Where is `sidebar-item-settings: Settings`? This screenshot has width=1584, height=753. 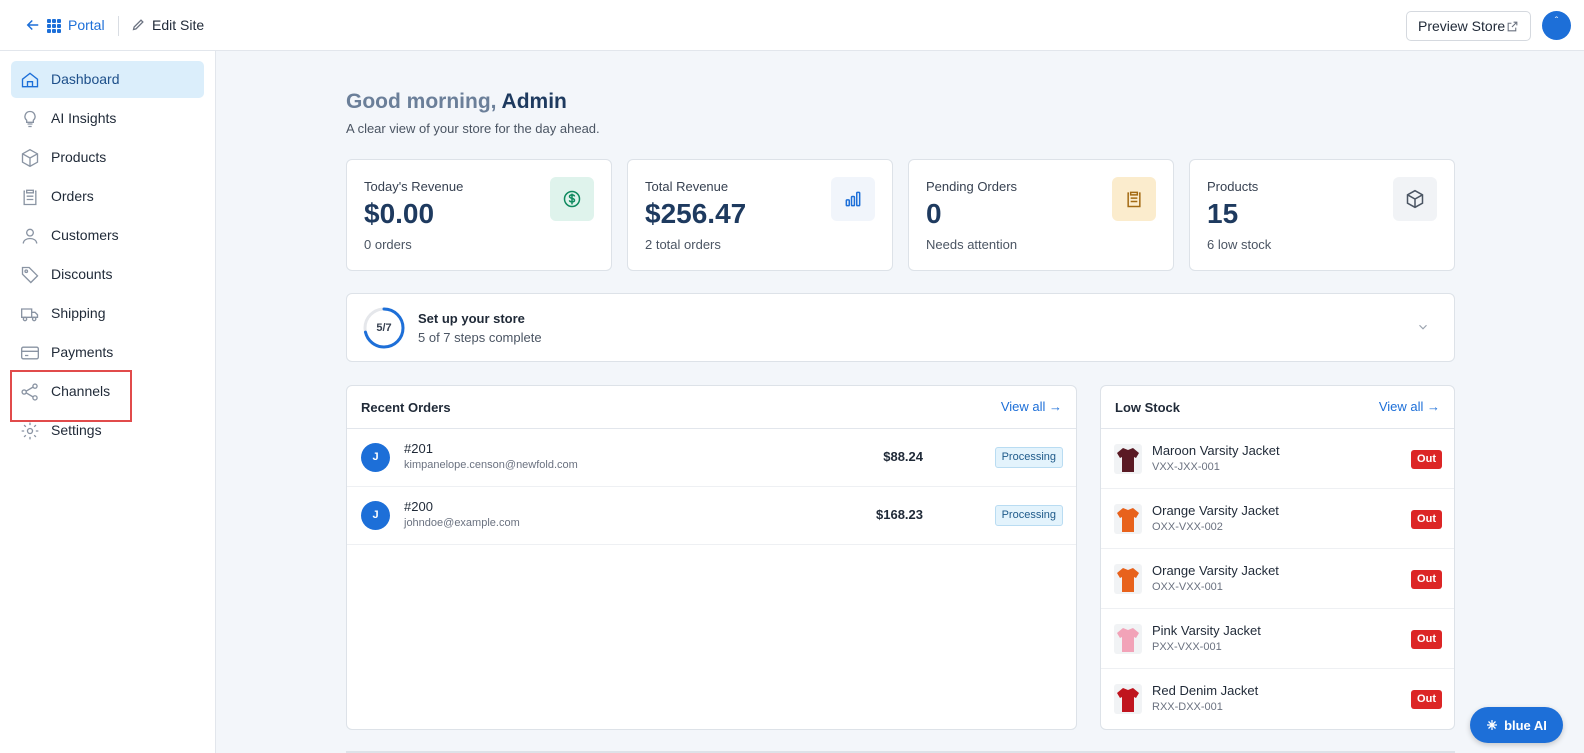 sidebar-item-settings: Settings is located at coordinates (107, 430).